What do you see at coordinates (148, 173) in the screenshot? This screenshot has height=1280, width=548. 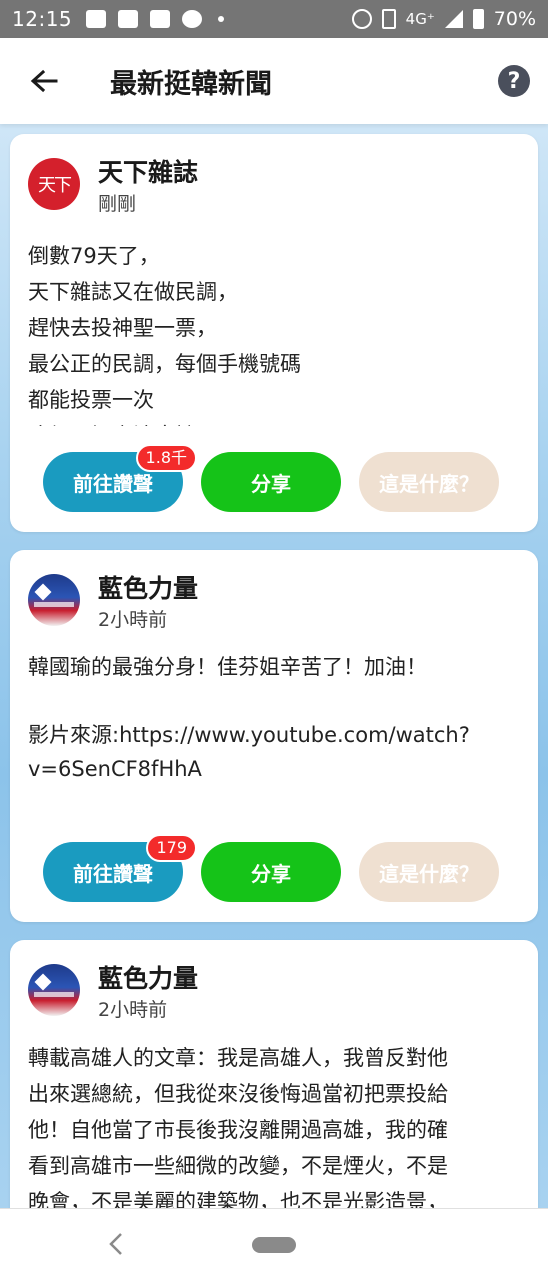 I see `source-name: 天下雜誌` at bounding box center [148, 173].